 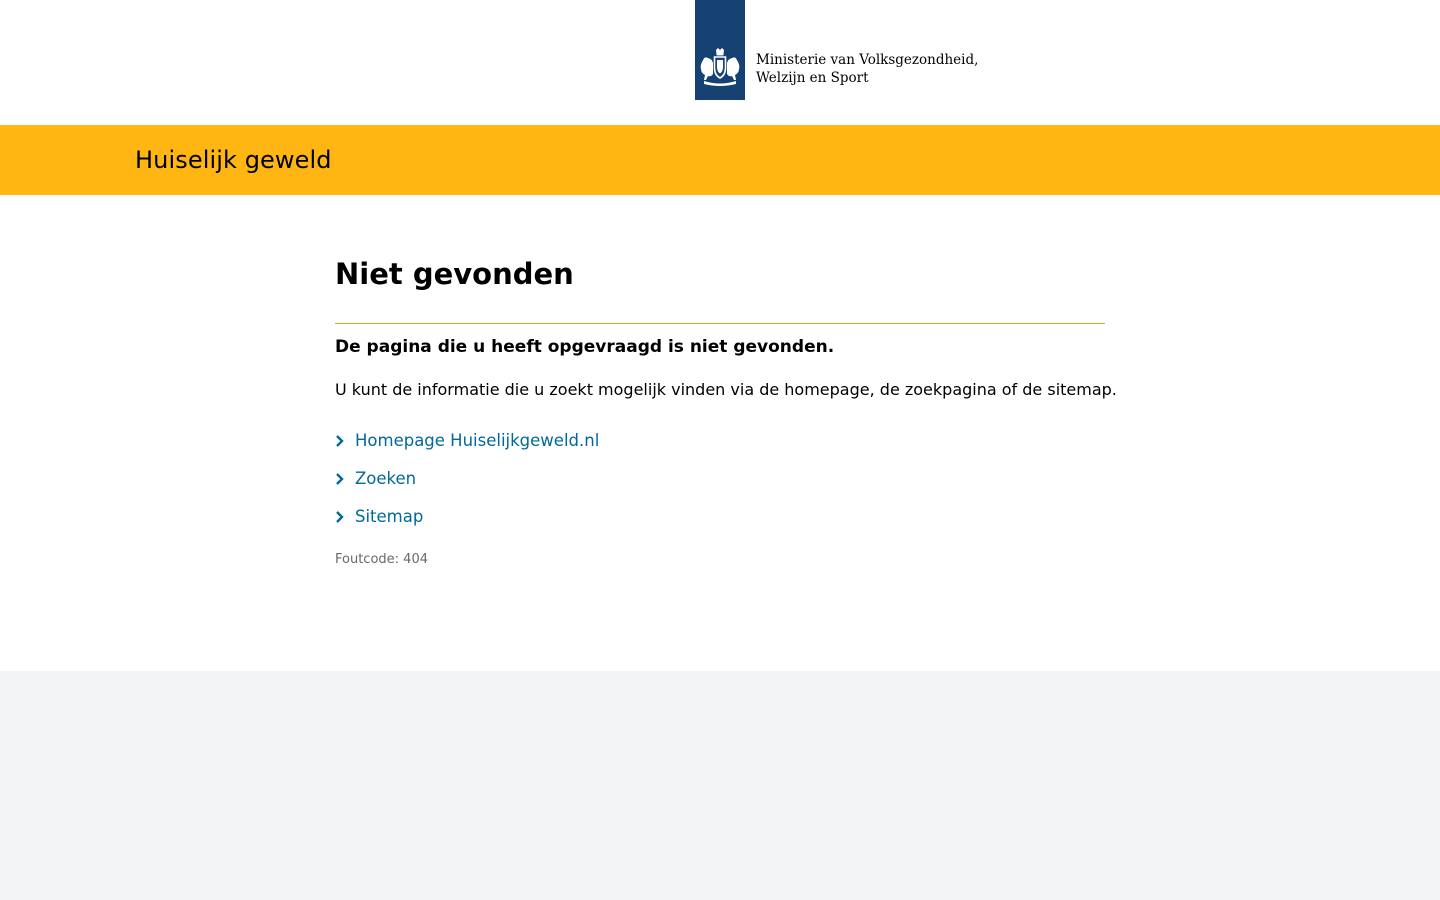 I want to click on list-item: Homepage Huiselijkgeweld.nl, so click(x=467, y=446).